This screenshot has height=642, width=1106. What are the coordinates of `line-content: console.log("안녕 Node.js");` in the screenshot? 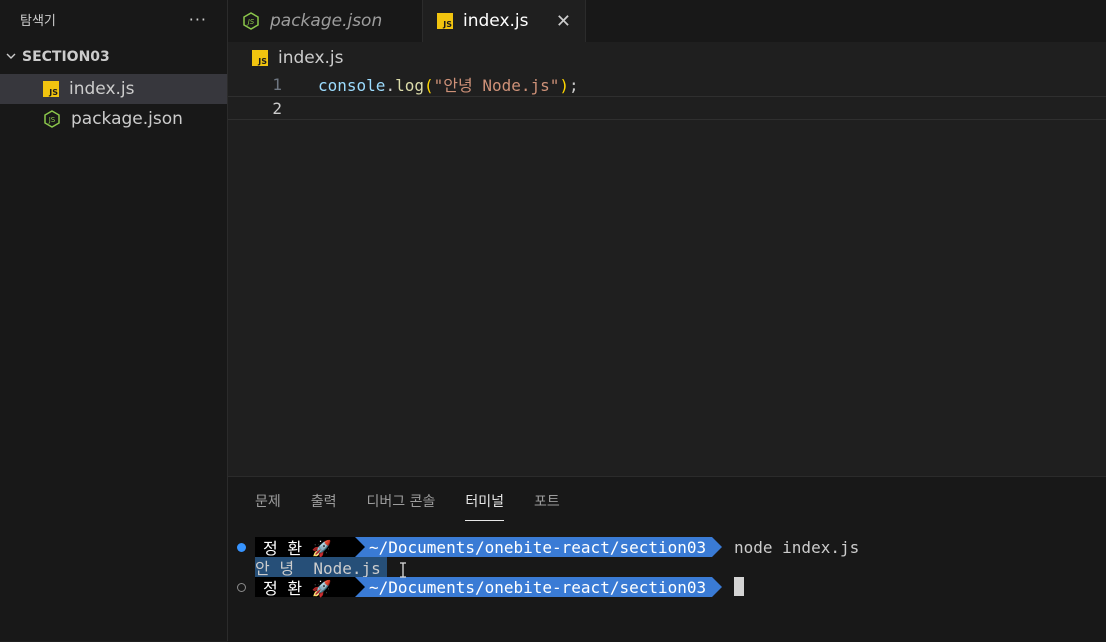 It's located at (448, 84).